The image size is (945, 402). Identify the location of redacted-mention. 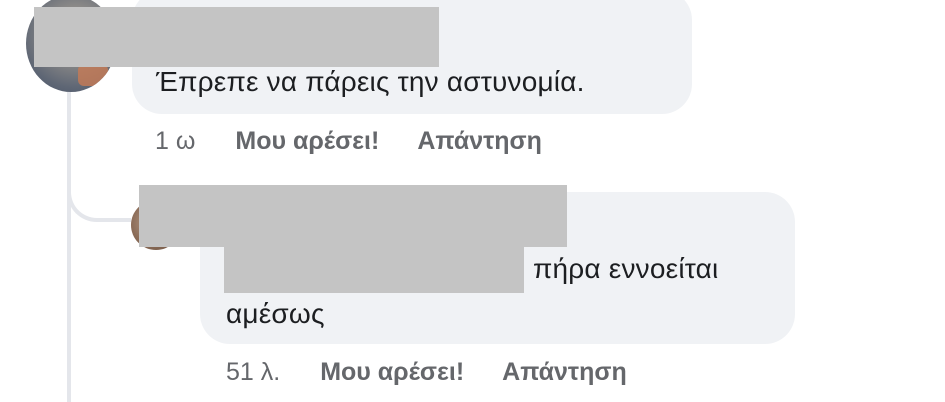
(374, 261).